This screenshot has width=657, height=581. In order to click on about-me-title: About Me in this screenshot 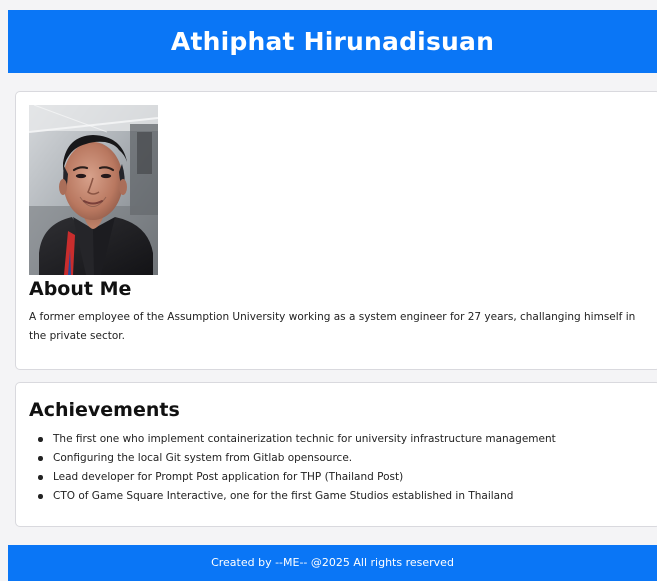, I will do `click(80, 289)`.